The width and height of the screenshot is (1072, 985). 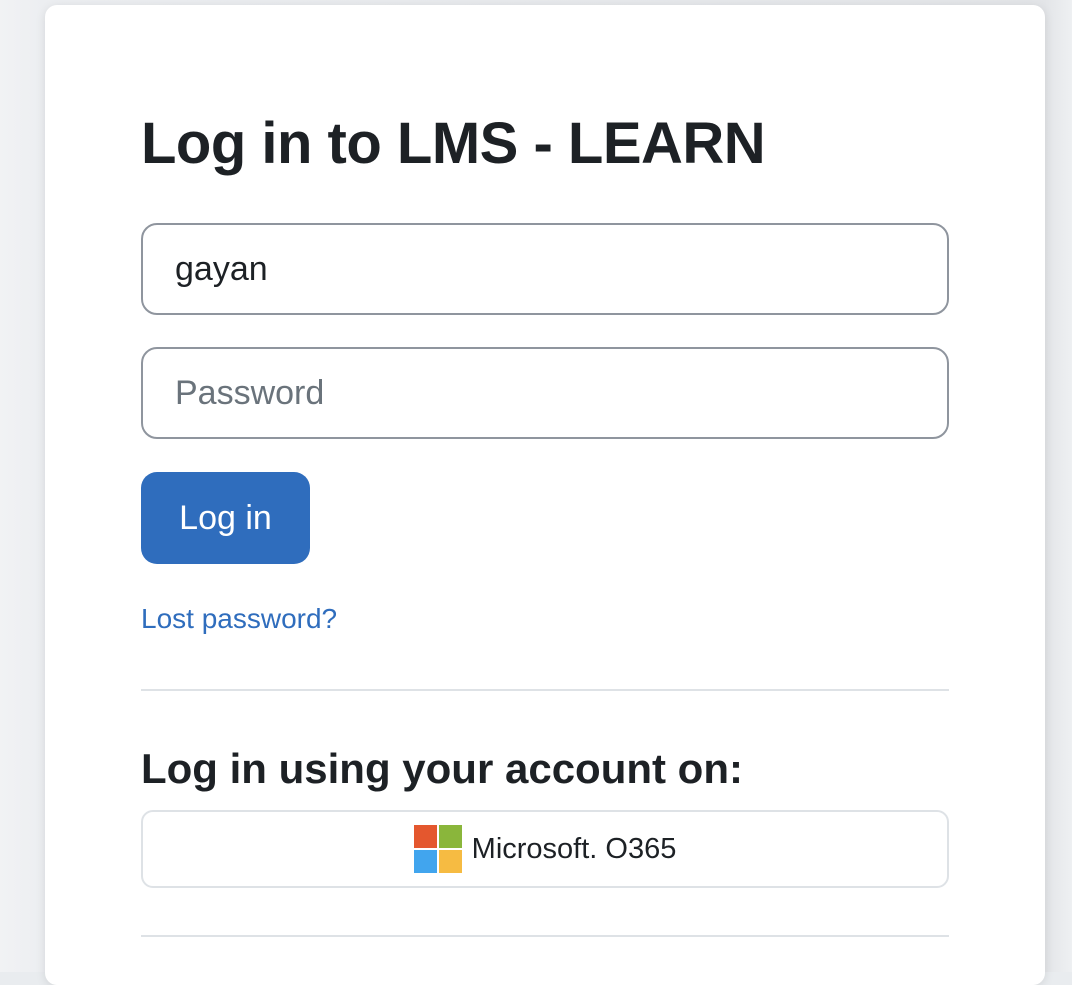 I want to click on microsoft-logo-icon, so click(x=437, y=849).